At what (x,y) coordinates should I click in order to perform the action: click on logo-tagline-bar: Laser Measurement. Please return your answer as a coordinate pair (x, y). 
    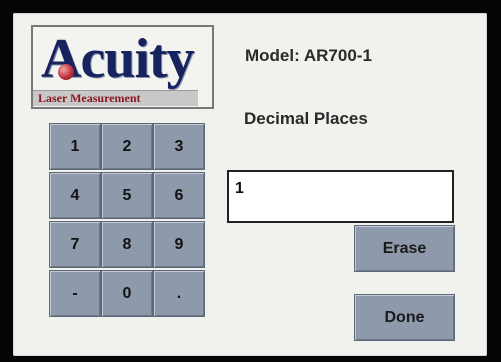
    Looking at the image, I should click on (115, 98).